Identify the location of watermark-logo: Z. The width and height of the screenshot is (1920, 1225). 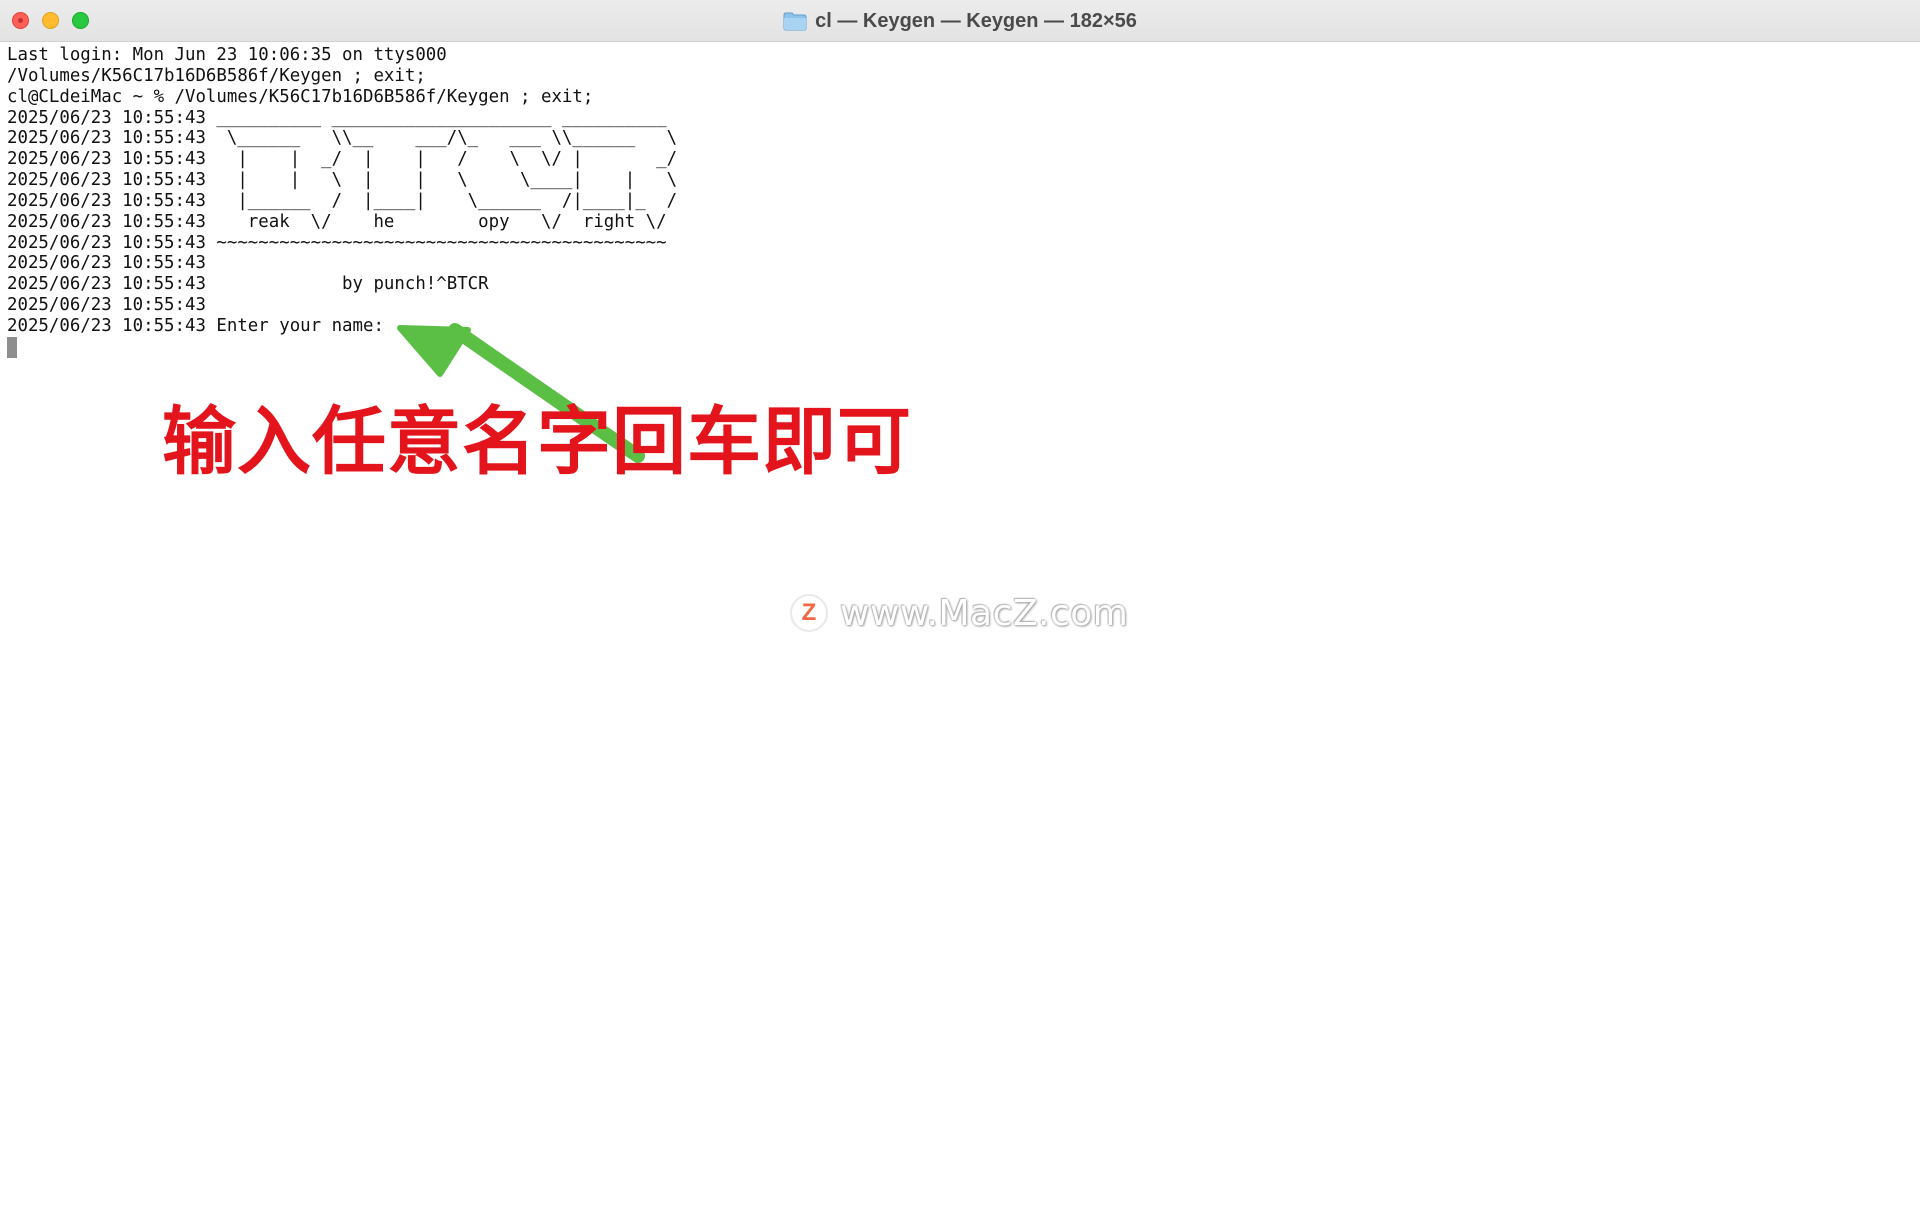
(809, 613).